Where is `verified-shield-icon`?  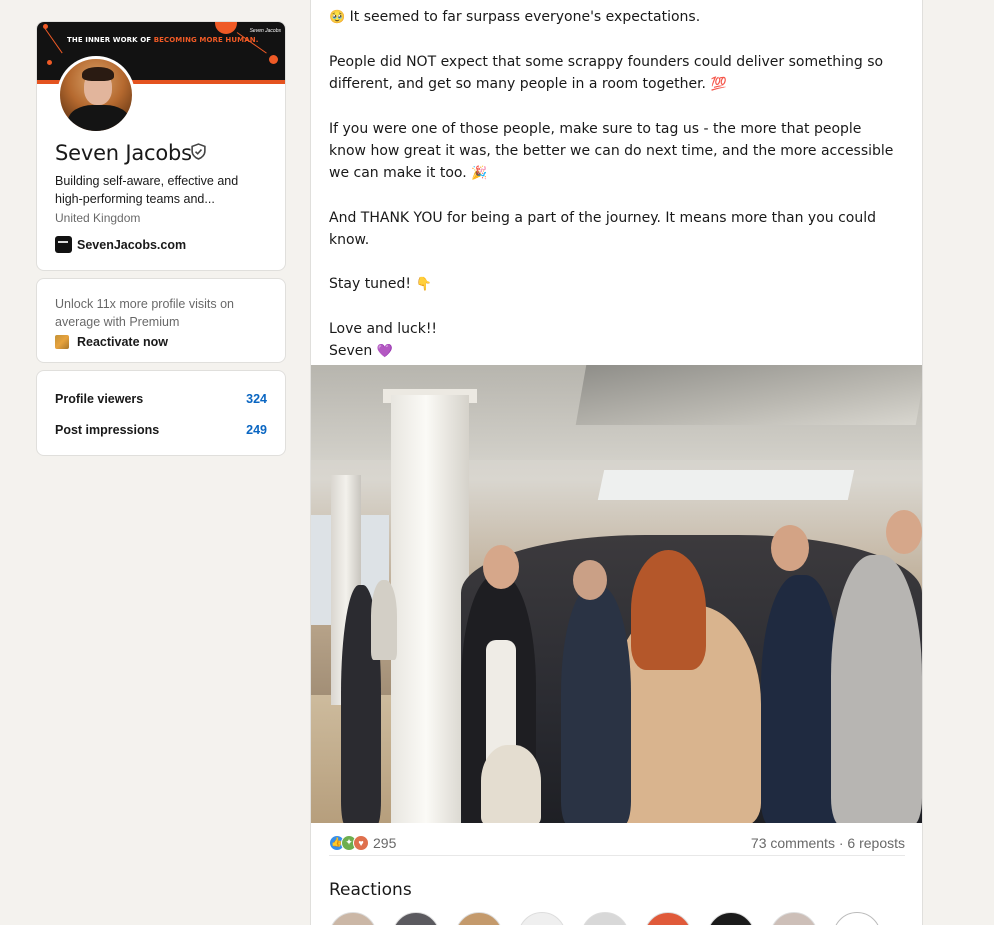
verified-shield-icon is located at coordinates (198, 151).